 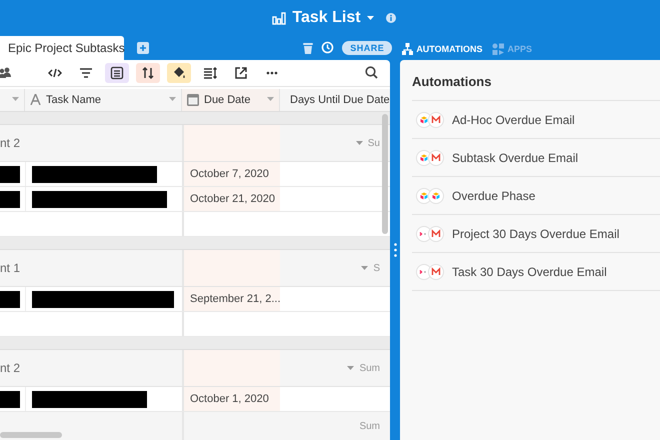 I want to click on paint-bucket-icon, so click(x=179, y=73).